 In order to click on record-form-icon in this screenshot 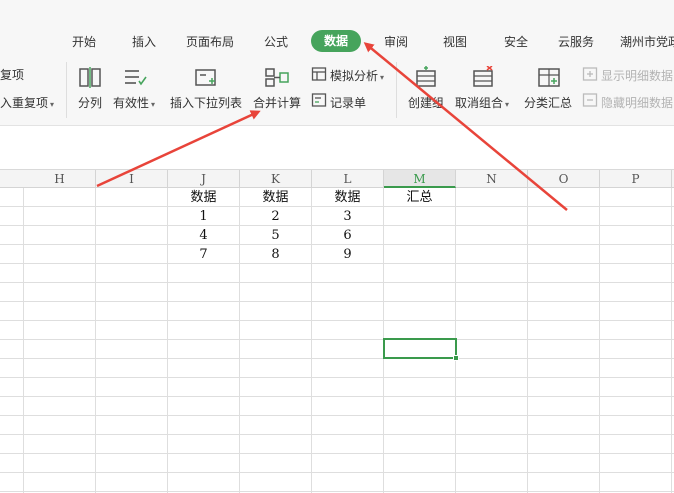, I will do `click(319, 100)`.